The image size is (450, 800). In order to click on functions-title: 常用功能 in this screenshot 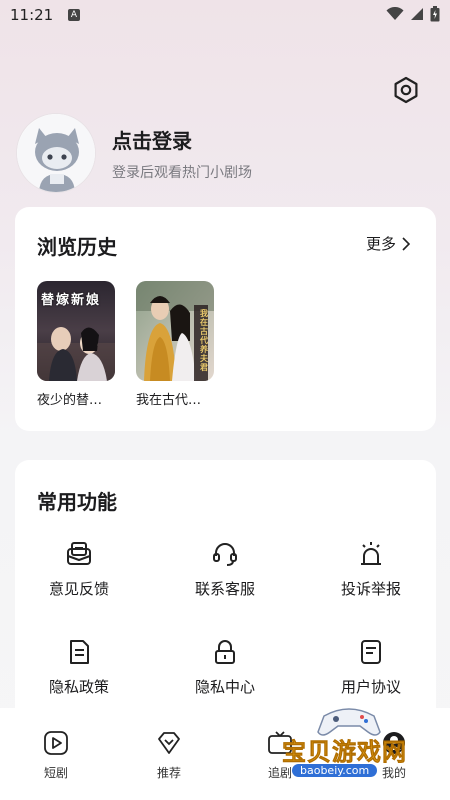, I will do `click(77, 502)`.